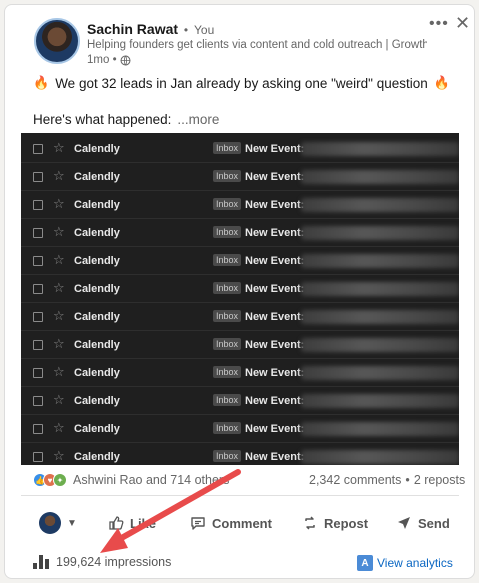 This screenshot has height=583, width=479. What do you see at coordinates (439, 24) in the screenshot?
I see `ellipsis-icon: •••` at bounding box center [439, 24].